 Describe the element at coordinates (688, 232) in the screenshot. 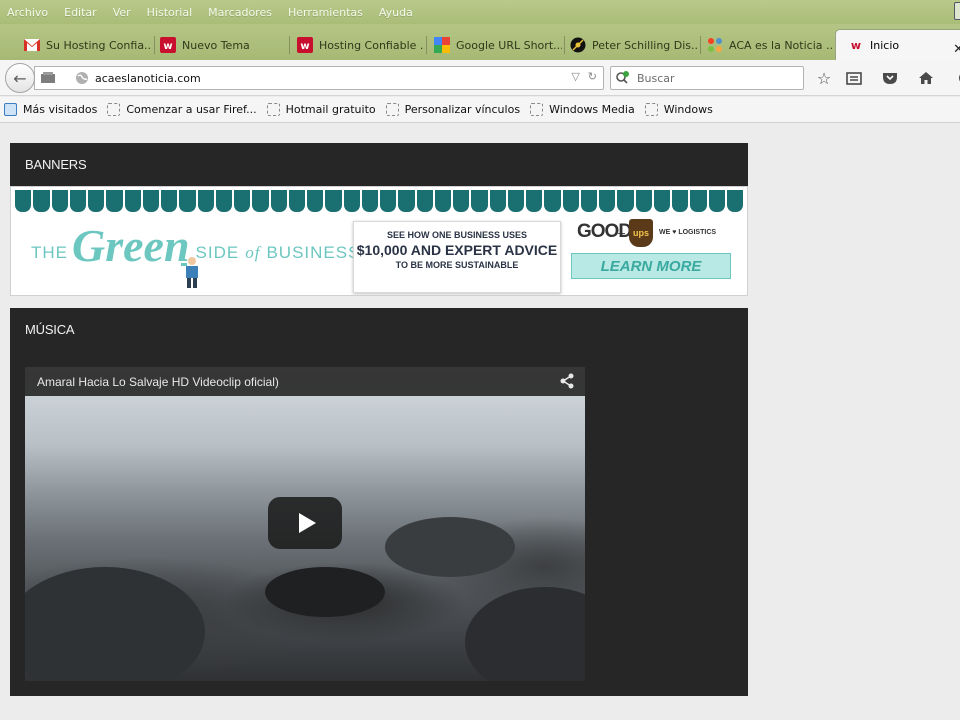

I see `we-love-logistics: WE ♥ LOGISTICS` at that location.